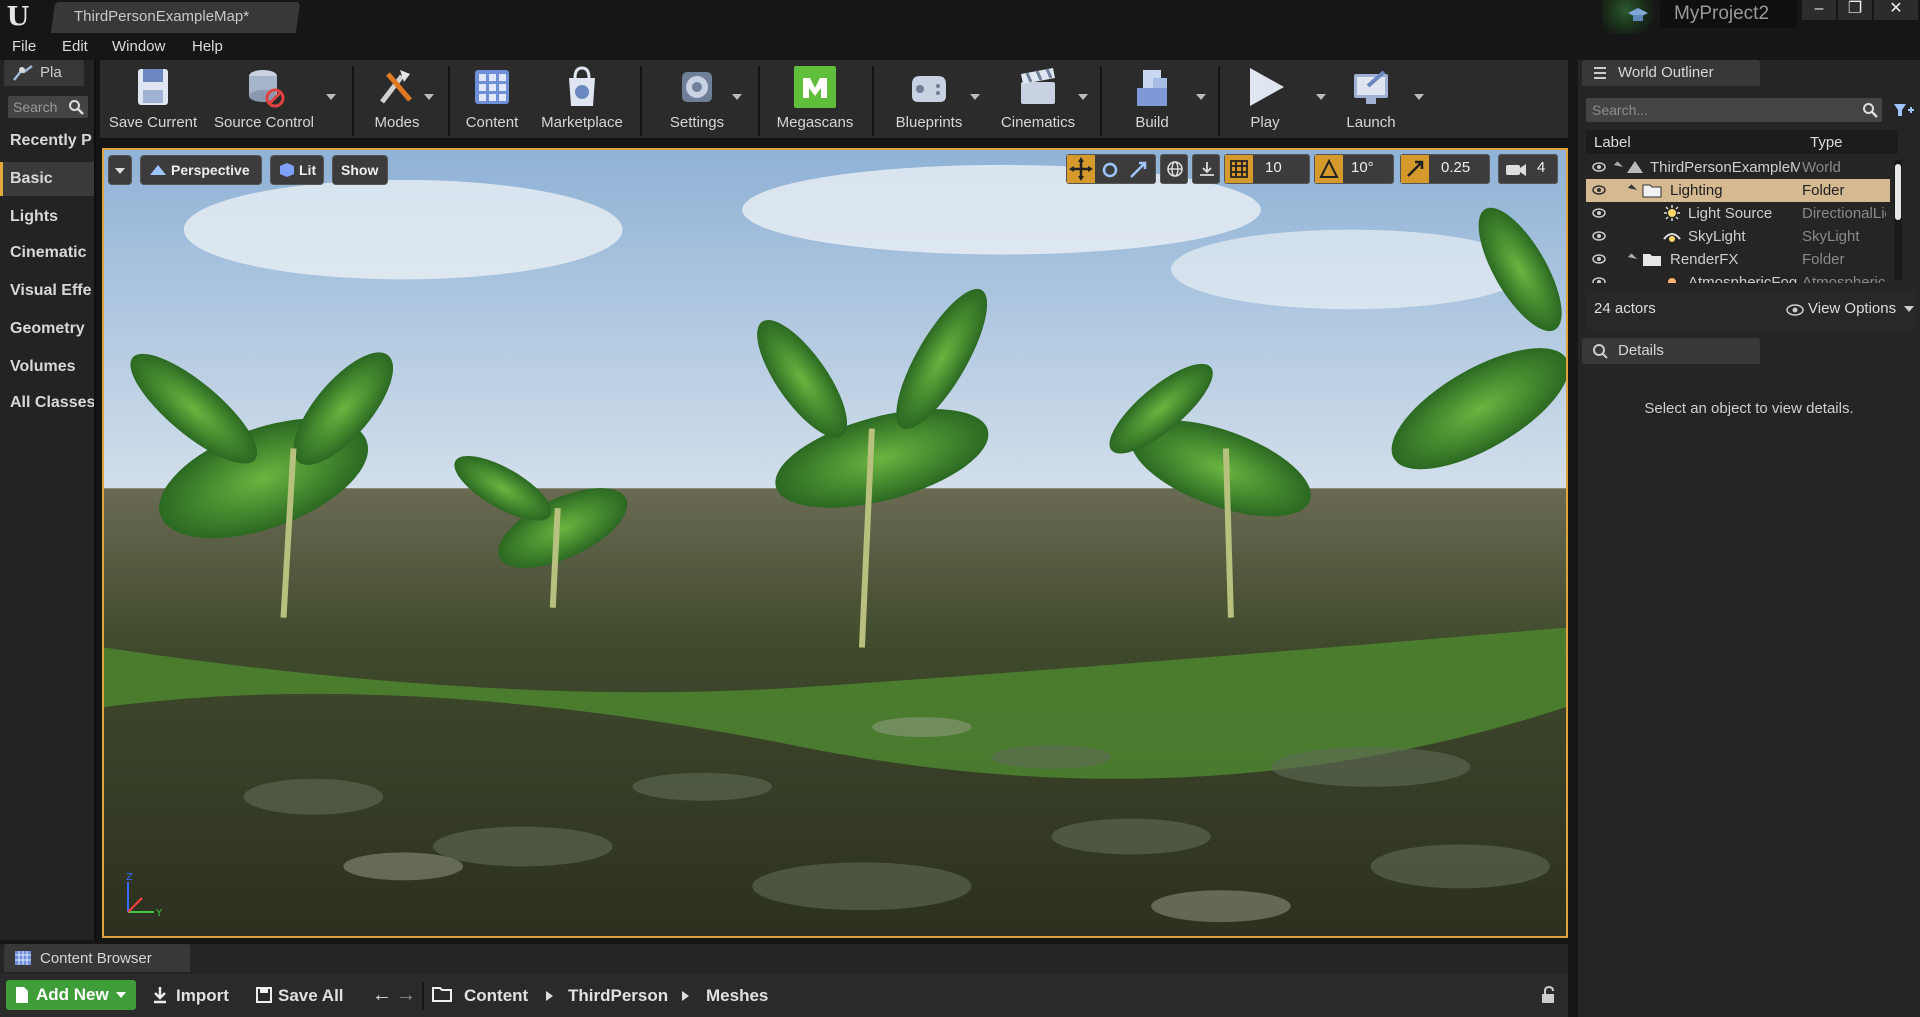 This screenshot has width=1920, height=1017. Describe the element at coordinates (1638, 16) in the screenshot. I see `graduation-cap-icon` at that location.